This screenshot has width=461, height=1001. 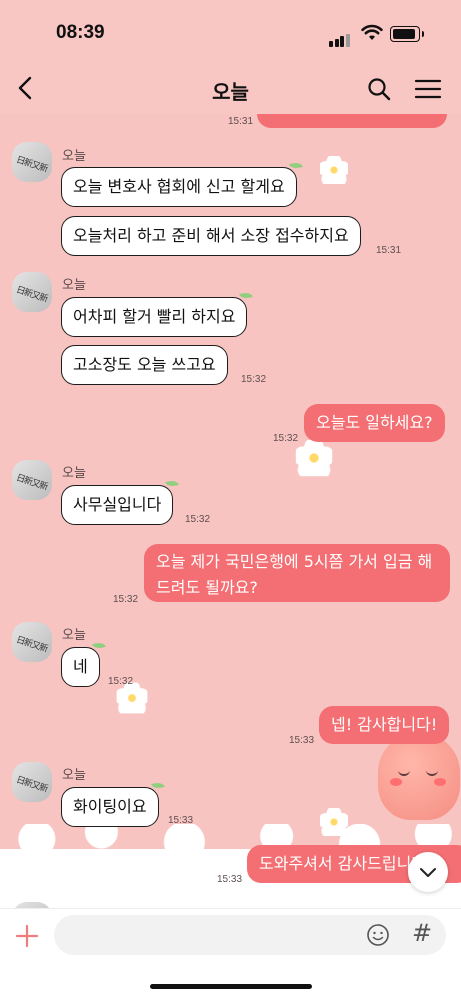 I want to click on status-time: 08:39, so click(x=80, y=32).